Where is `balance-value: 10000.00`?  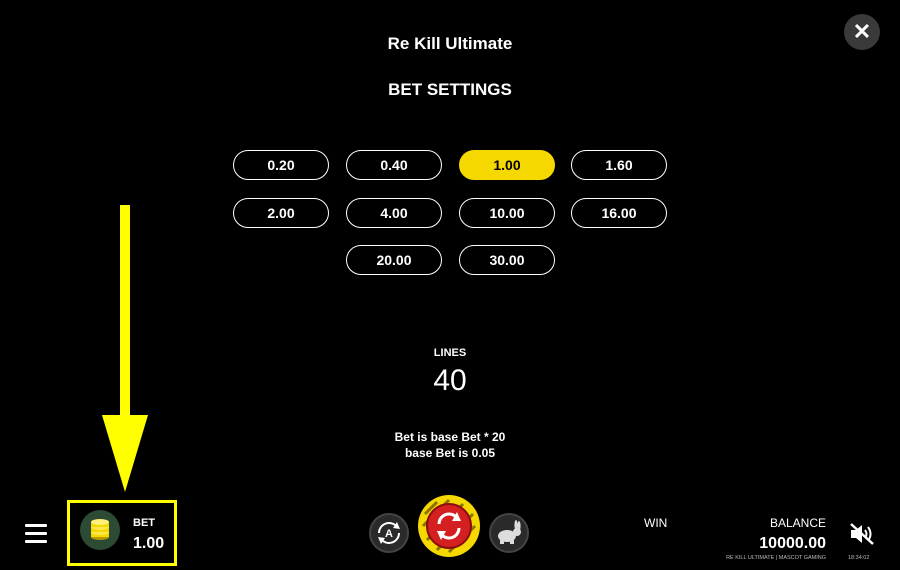 balance-value: 10000.00 is located at coordinates (792, 543).